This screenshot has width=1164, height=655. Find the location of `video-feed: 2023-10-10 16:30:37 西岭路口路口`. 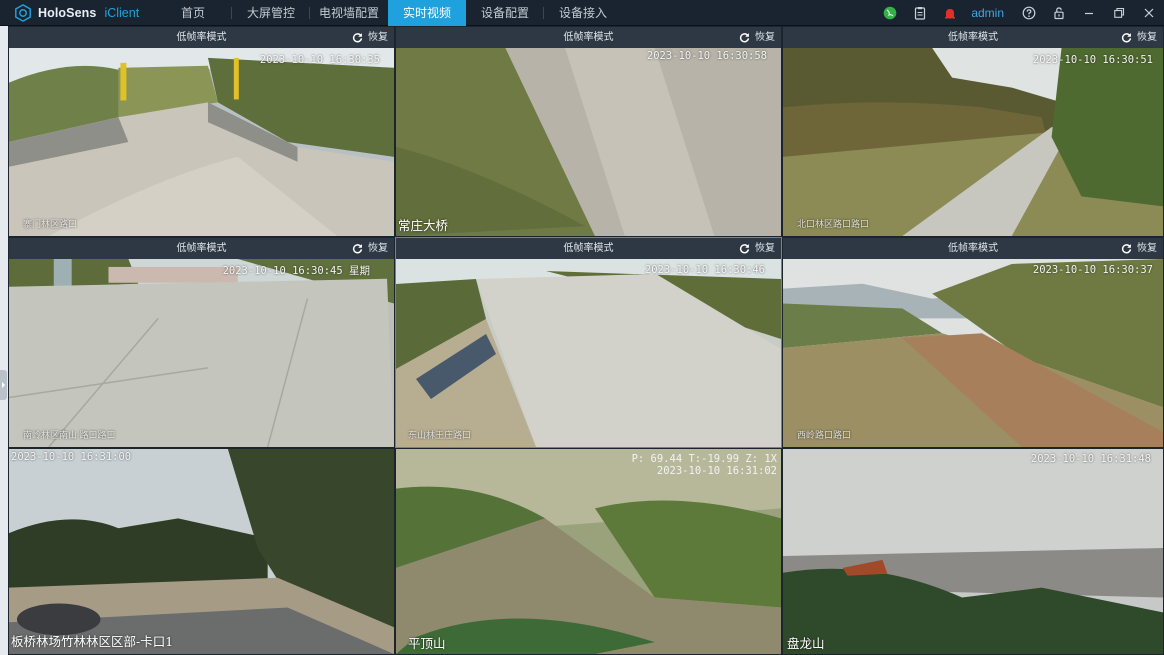

video-feed: 2023-10-10 16:30:37 西岭路口路口 is located at coordinates (973, 353).